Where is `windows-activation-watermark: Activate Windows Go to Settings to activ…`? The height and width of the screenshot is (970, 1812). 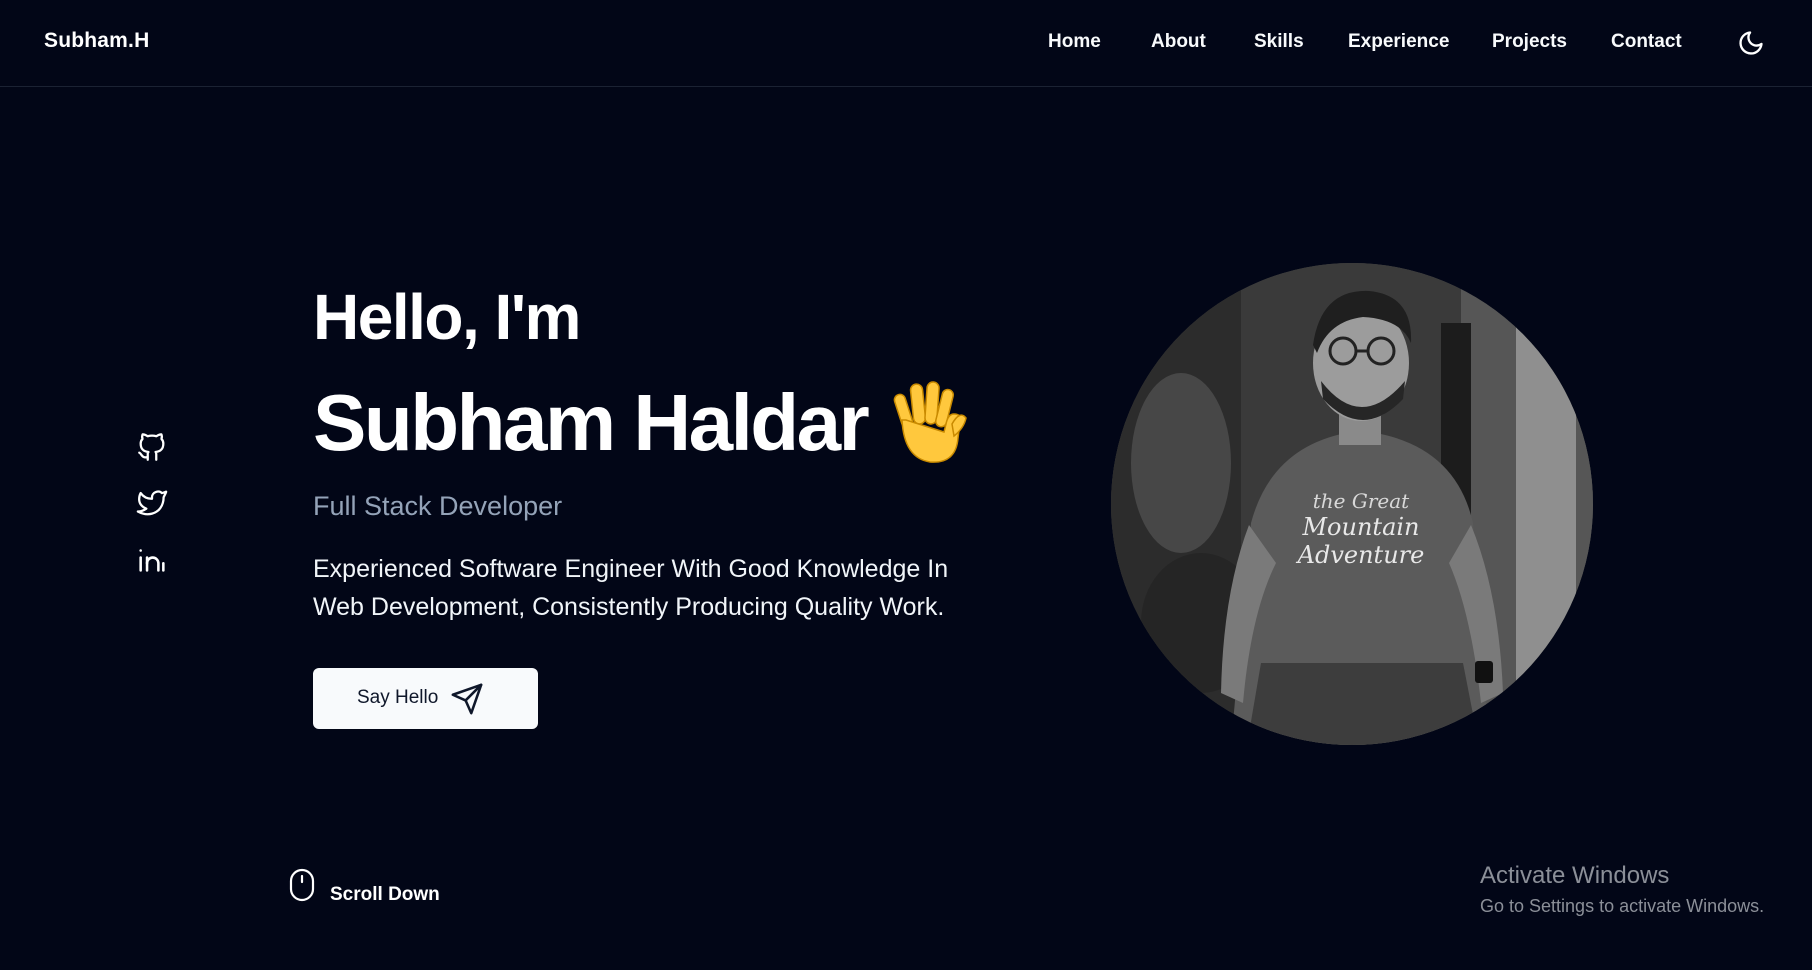
windows-activation-watermark: Activate Windows Go to Settings to activ… is located at coordinates (1622, 889).